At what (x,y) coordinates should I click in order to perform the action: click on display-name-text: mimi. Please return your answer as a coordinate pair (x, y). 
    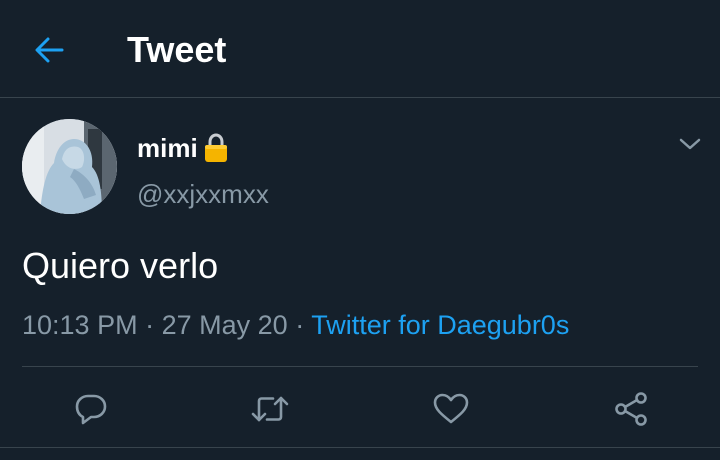
    Looking at the image, I should click on (167, 148).